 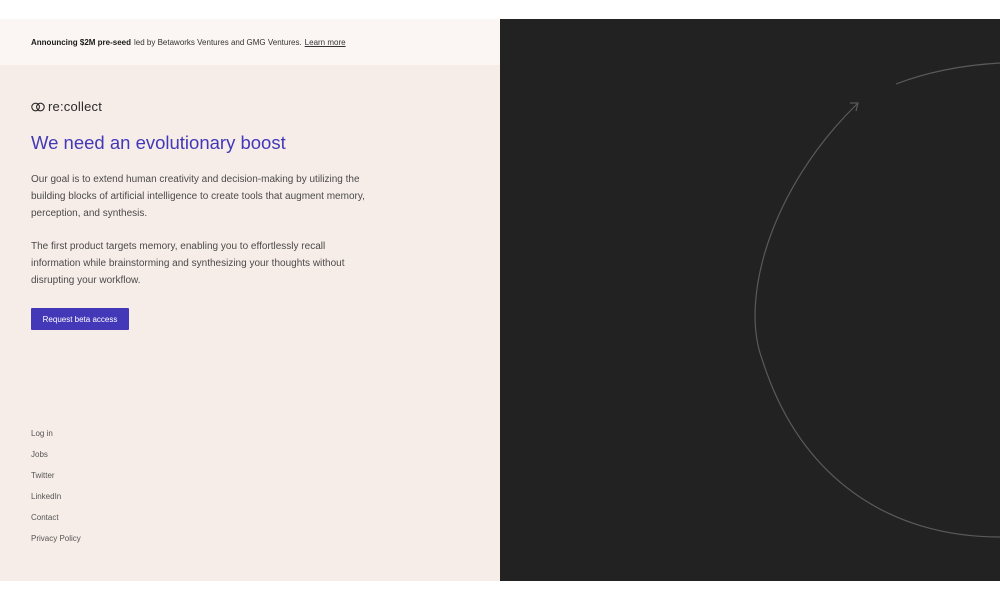 I want to click on announcement-bold: Announcing $2M pre-seed, so click(x=81, y=42).